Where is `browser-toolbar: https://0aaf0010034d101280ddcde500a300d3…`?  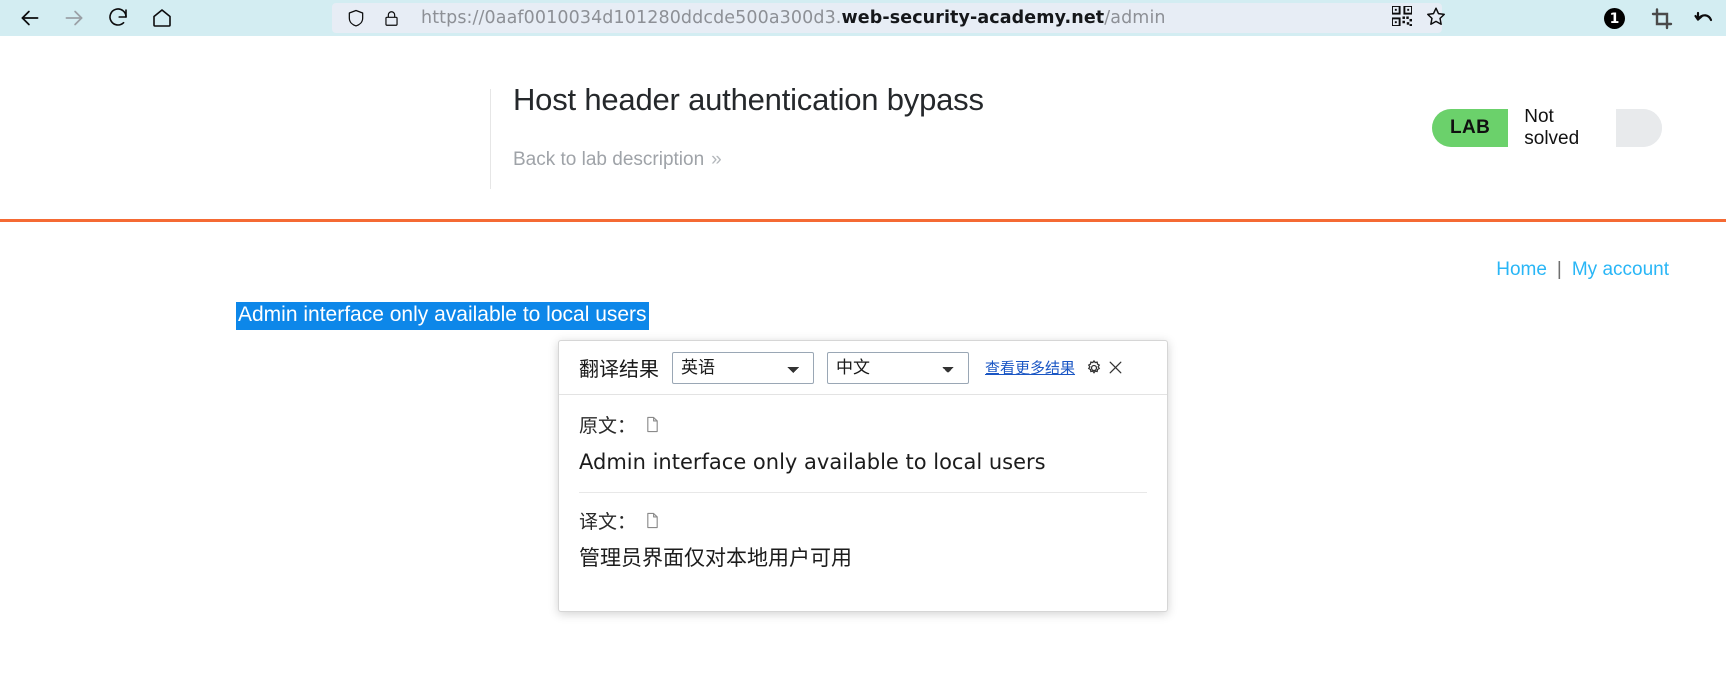
browser-toolbar: https://0aaf0010034d101280ddcde500a300d3… is located at coordinates (863, 18).